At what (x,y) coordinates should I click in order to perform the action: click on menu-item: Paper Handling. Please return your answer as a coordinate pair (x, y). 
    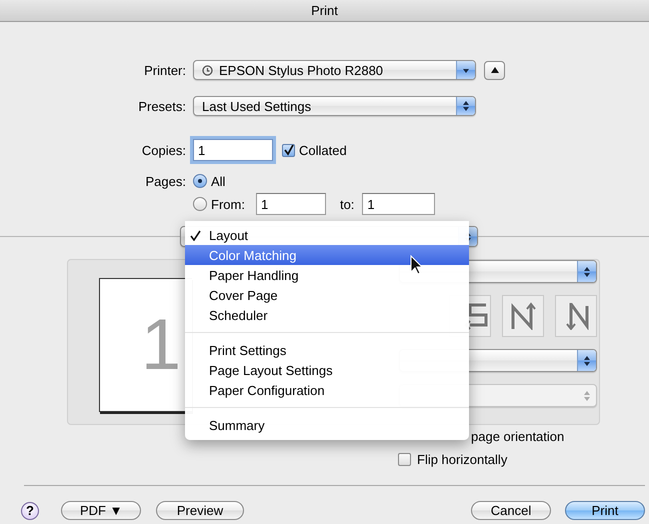
    Looking at the image, I should click on (327, 275).